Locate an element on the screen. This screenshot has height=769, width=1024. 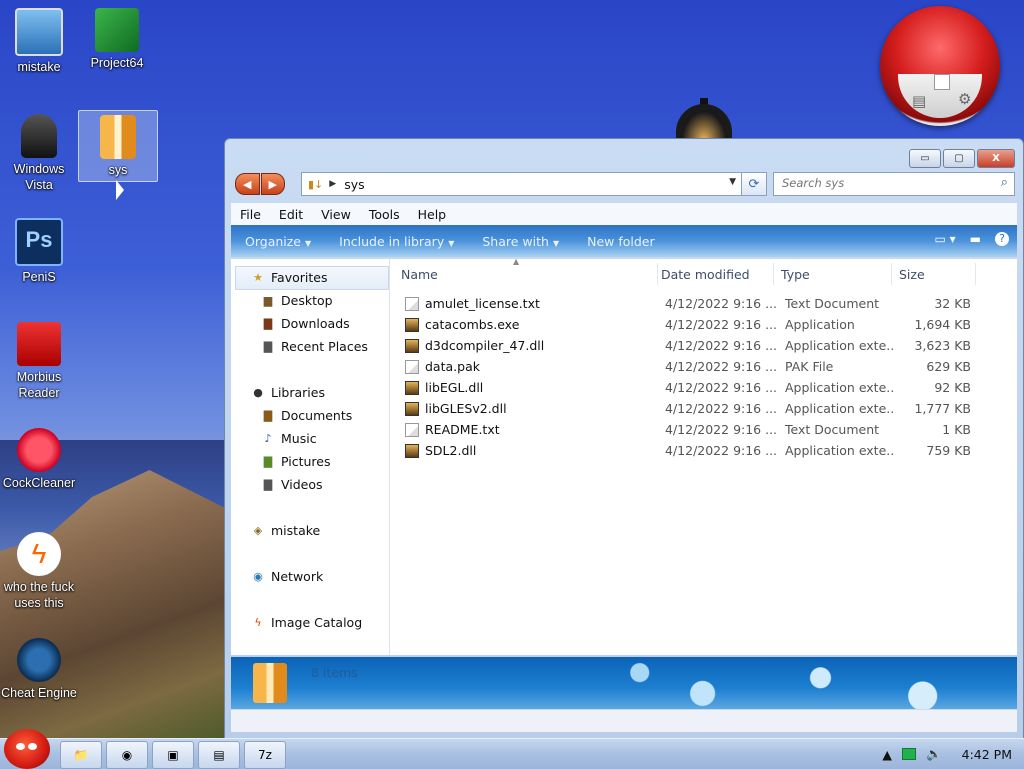
file-name-cell: SDL2.dll is located at coordinates (440, 450).